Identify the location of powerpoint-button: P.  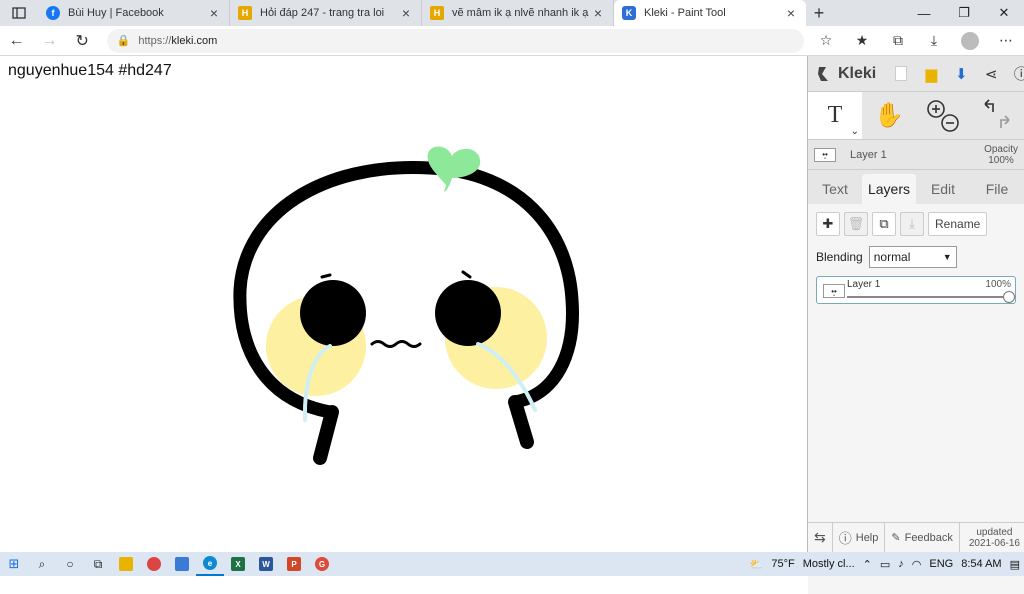
(294, 564).